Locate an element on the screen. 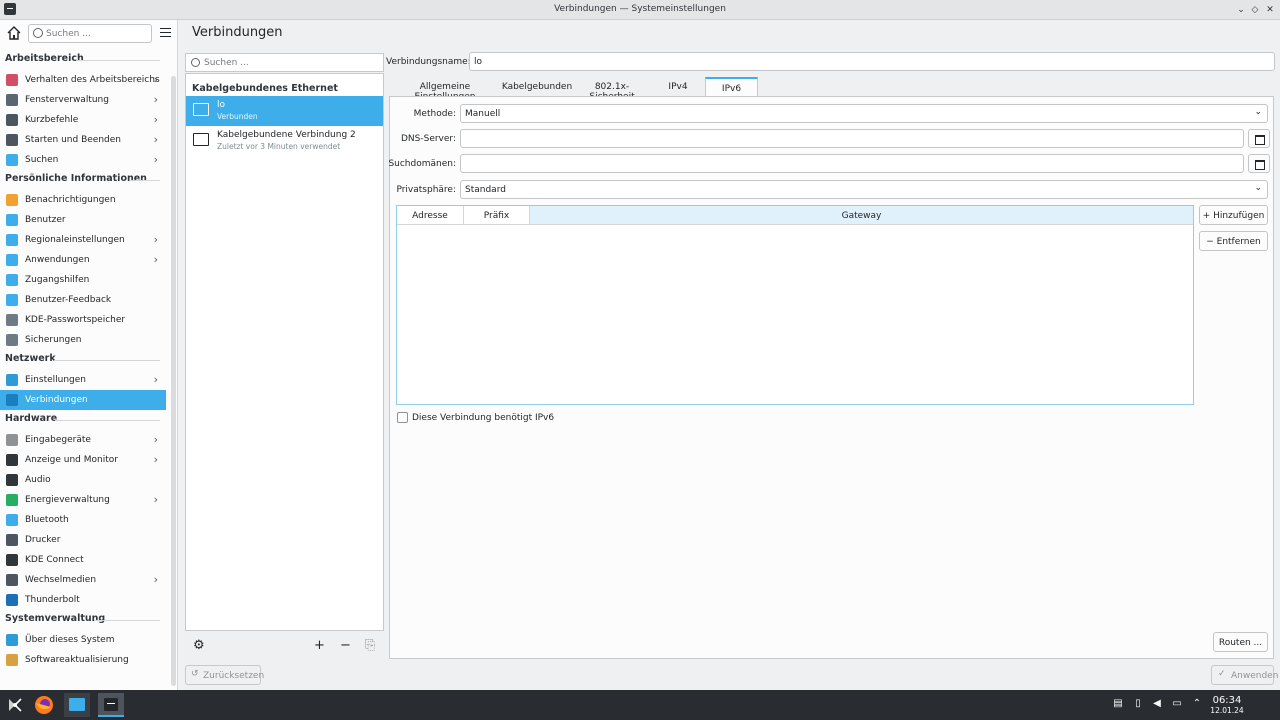 The width and height of the screenshot is (1280, 720). sidebar-item-label: Sicherungen is located at coordinates (53, 340).